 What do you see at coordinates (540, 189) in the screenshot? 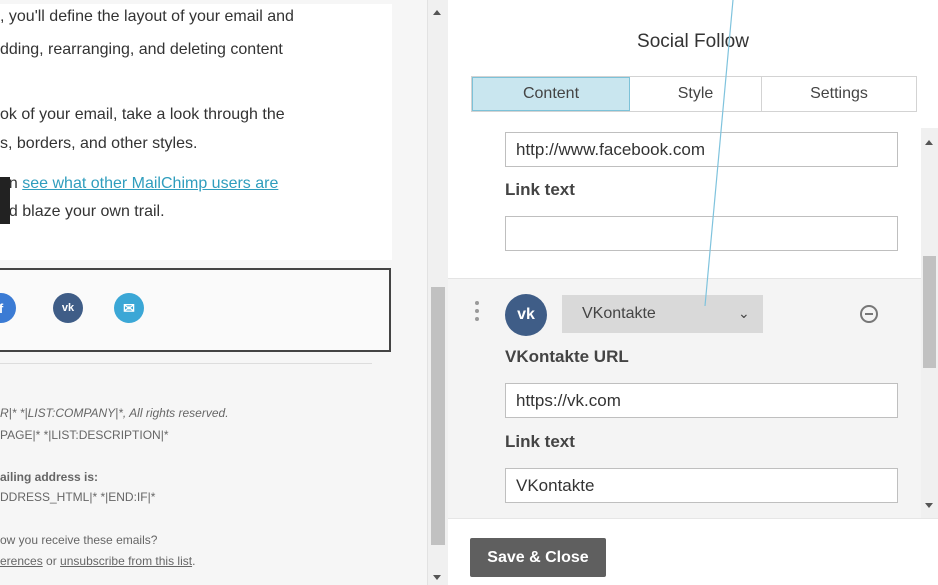
I see `link-text-label: Link text` at bounding box center [540, 189].